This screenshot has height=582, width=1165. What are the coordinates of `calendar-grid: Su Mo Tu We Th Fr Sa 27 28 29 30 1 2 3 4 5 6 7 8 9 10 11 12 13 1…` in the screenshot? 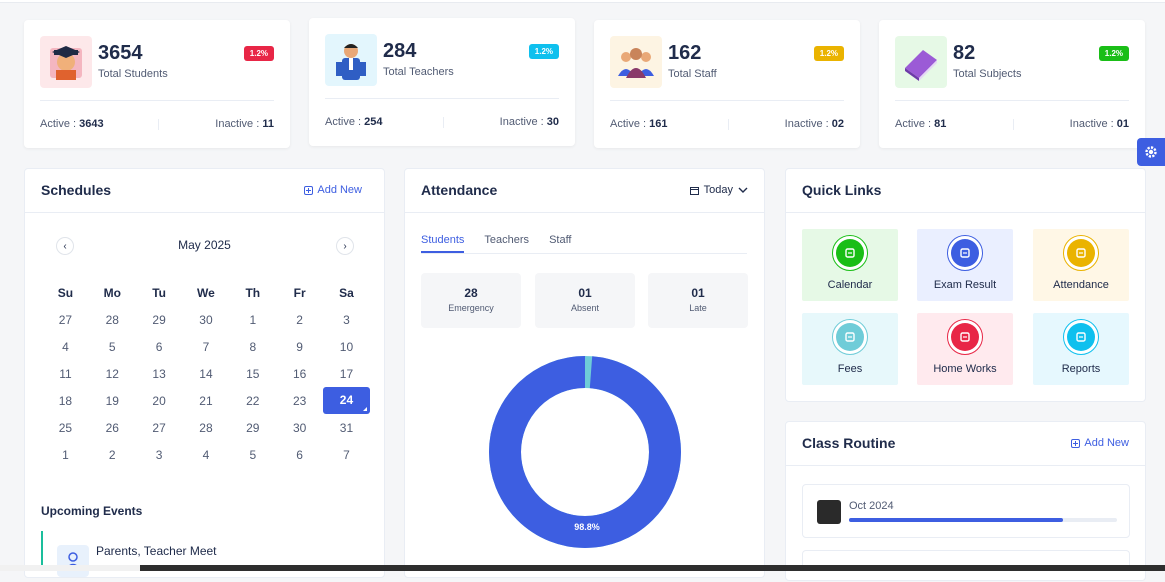 It's located at (206, 373).